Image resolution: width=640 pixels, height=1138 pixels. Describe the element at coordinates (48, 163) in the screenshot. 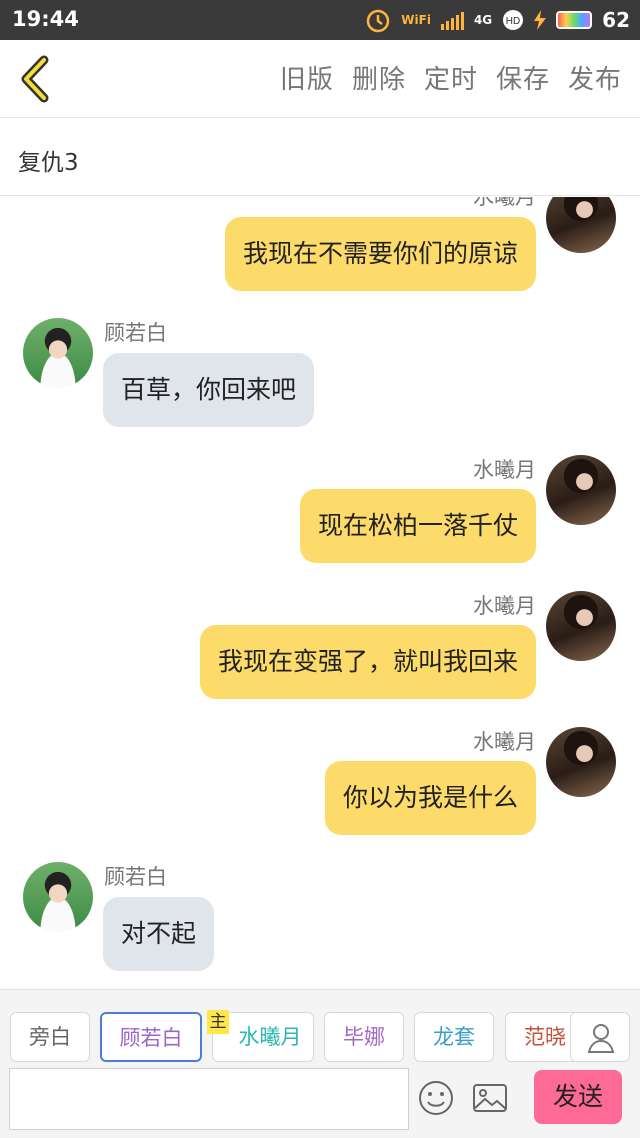

I see `story-title: 复仇3` at that location.